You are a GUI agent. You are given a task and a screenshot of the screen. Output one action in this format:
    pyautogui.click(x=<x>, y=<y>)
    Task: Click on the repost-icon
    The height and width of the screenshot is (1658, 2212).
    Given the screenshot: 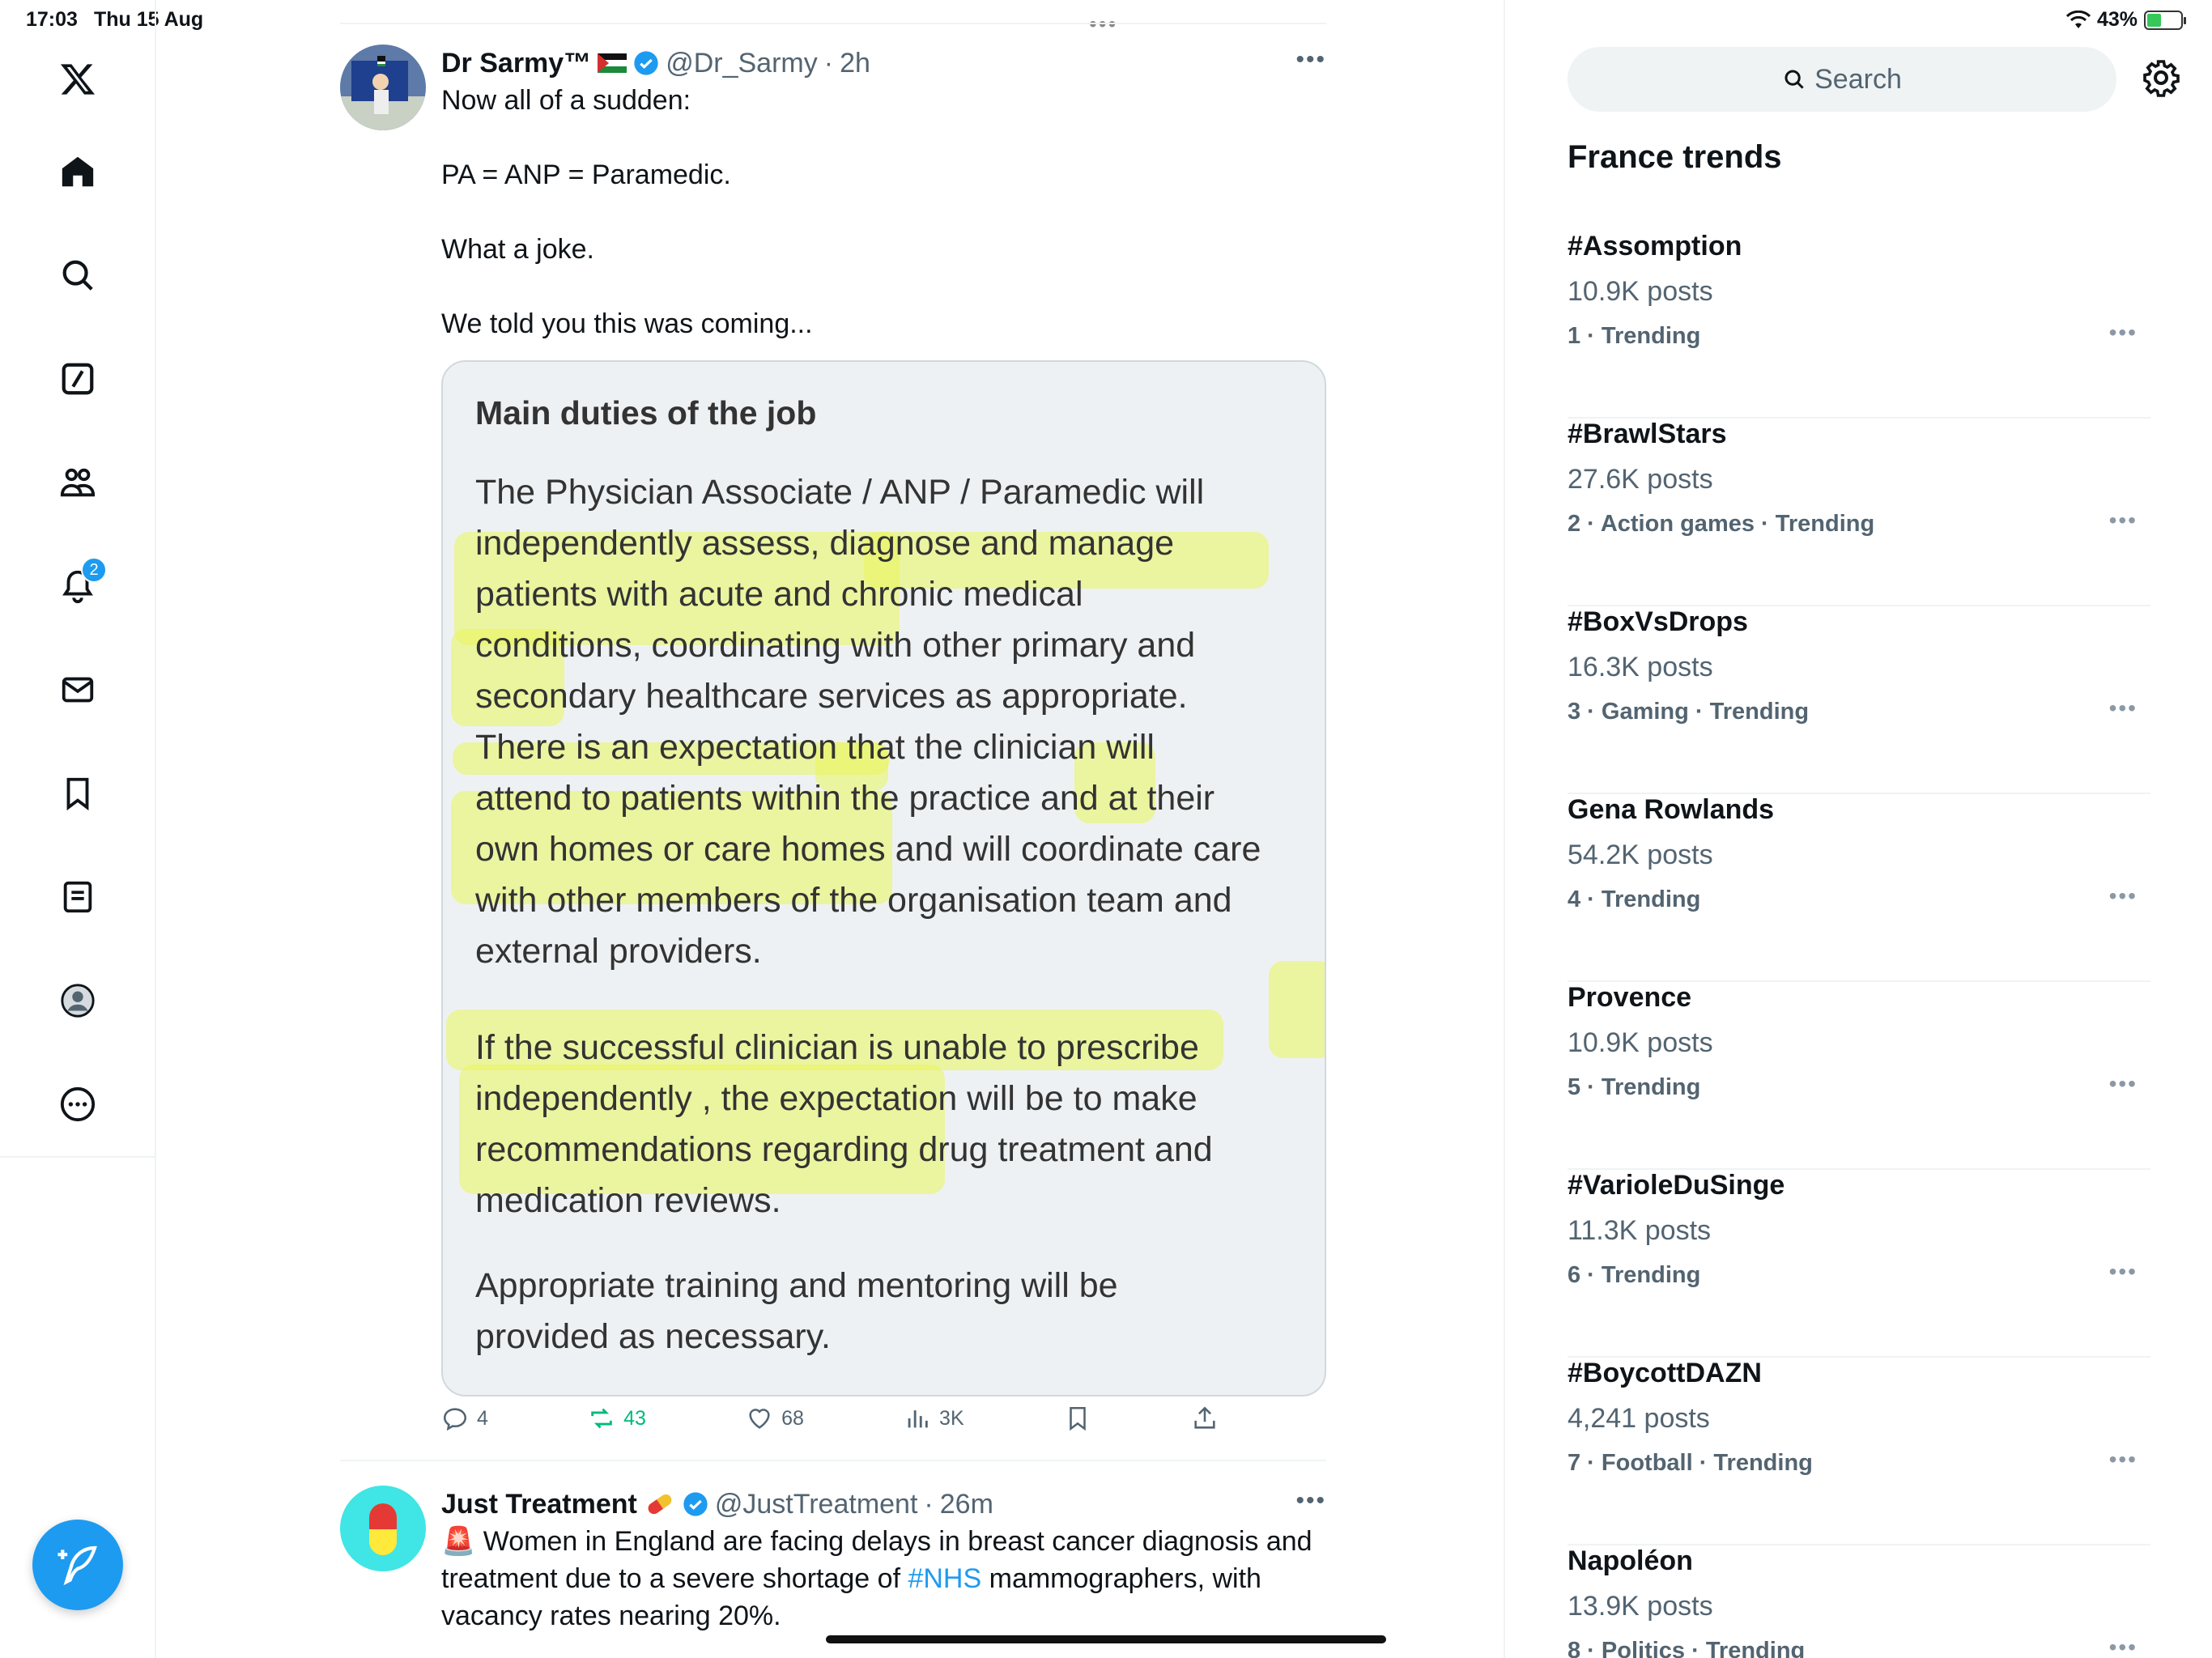 What is the action you would take?
    pyautogui.click(x=602, y=1418)
    